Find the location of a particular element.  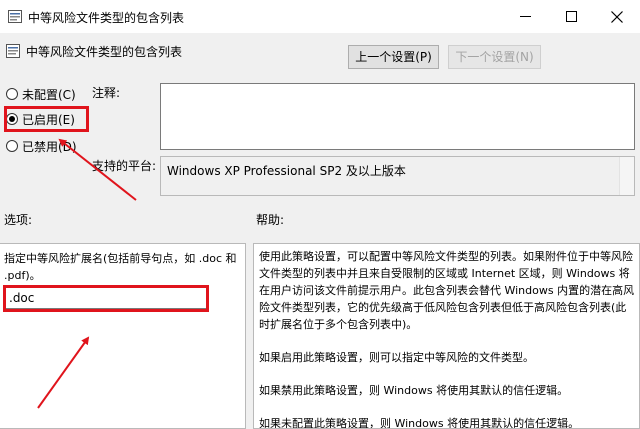

platform-label: 支持的平台: is located at coordinates (124, 166).